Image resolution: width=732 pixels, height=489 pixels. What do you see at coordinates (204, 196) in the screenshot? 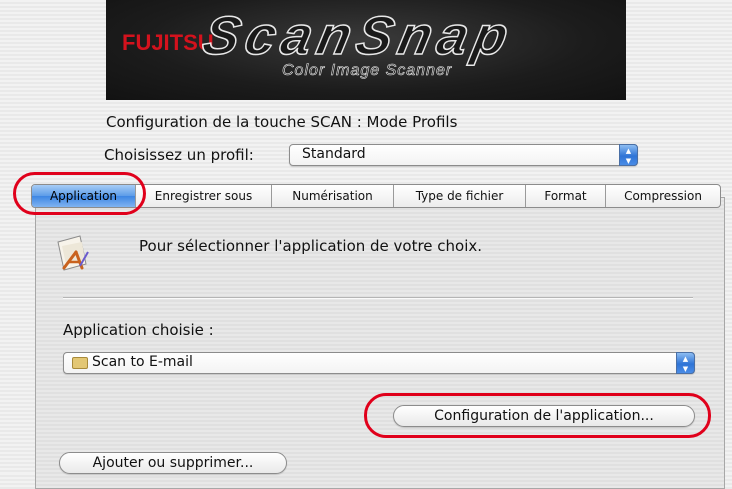
I see `tab-enregistrer-sous: Enregistrer sous` at bounding box center [204, 196].